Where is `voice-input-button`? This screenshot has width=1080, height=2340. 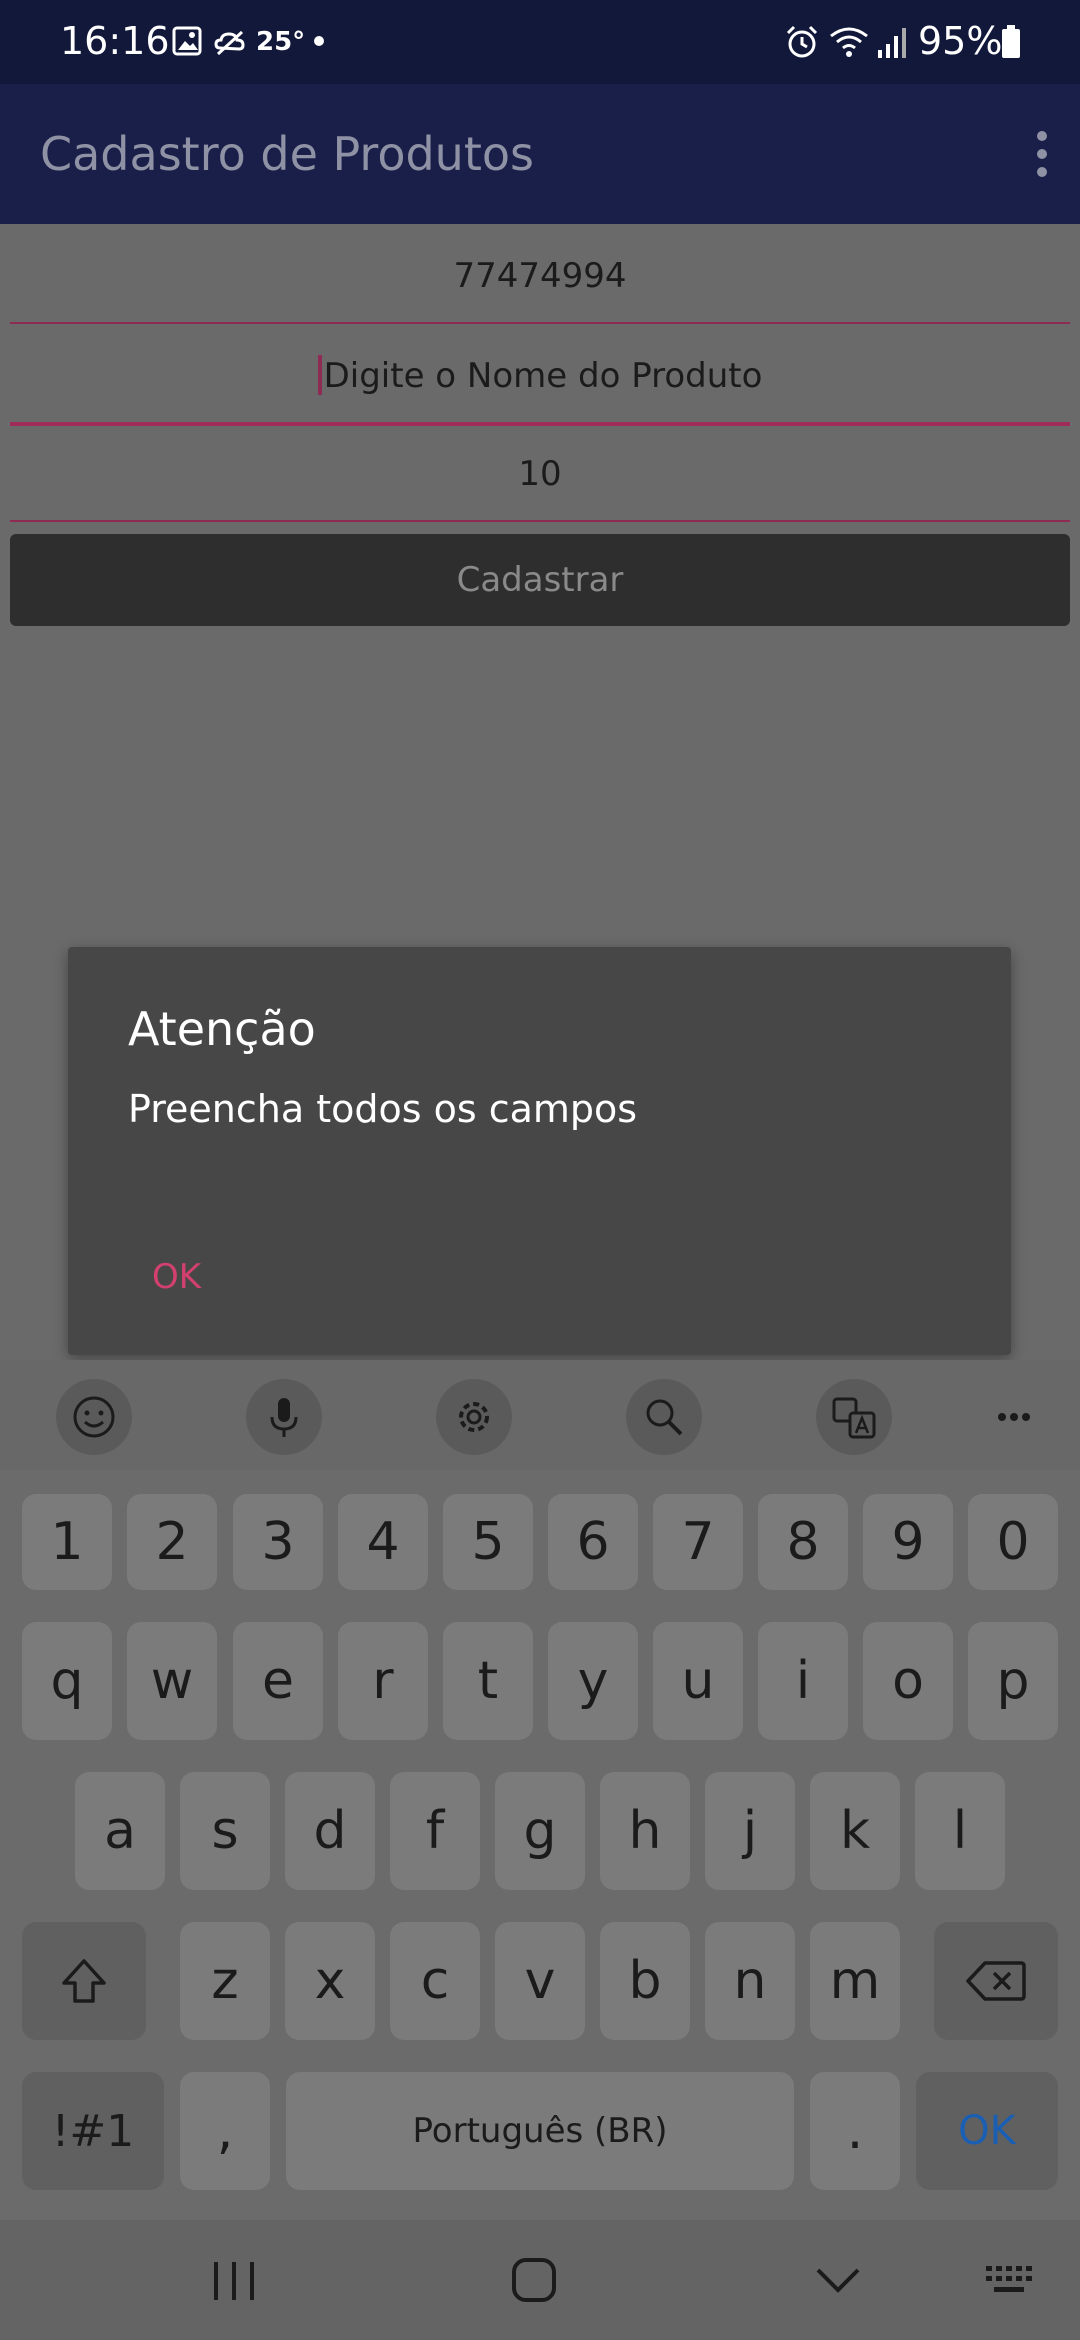
voice-input-button is located at coordinates (284, 1417).